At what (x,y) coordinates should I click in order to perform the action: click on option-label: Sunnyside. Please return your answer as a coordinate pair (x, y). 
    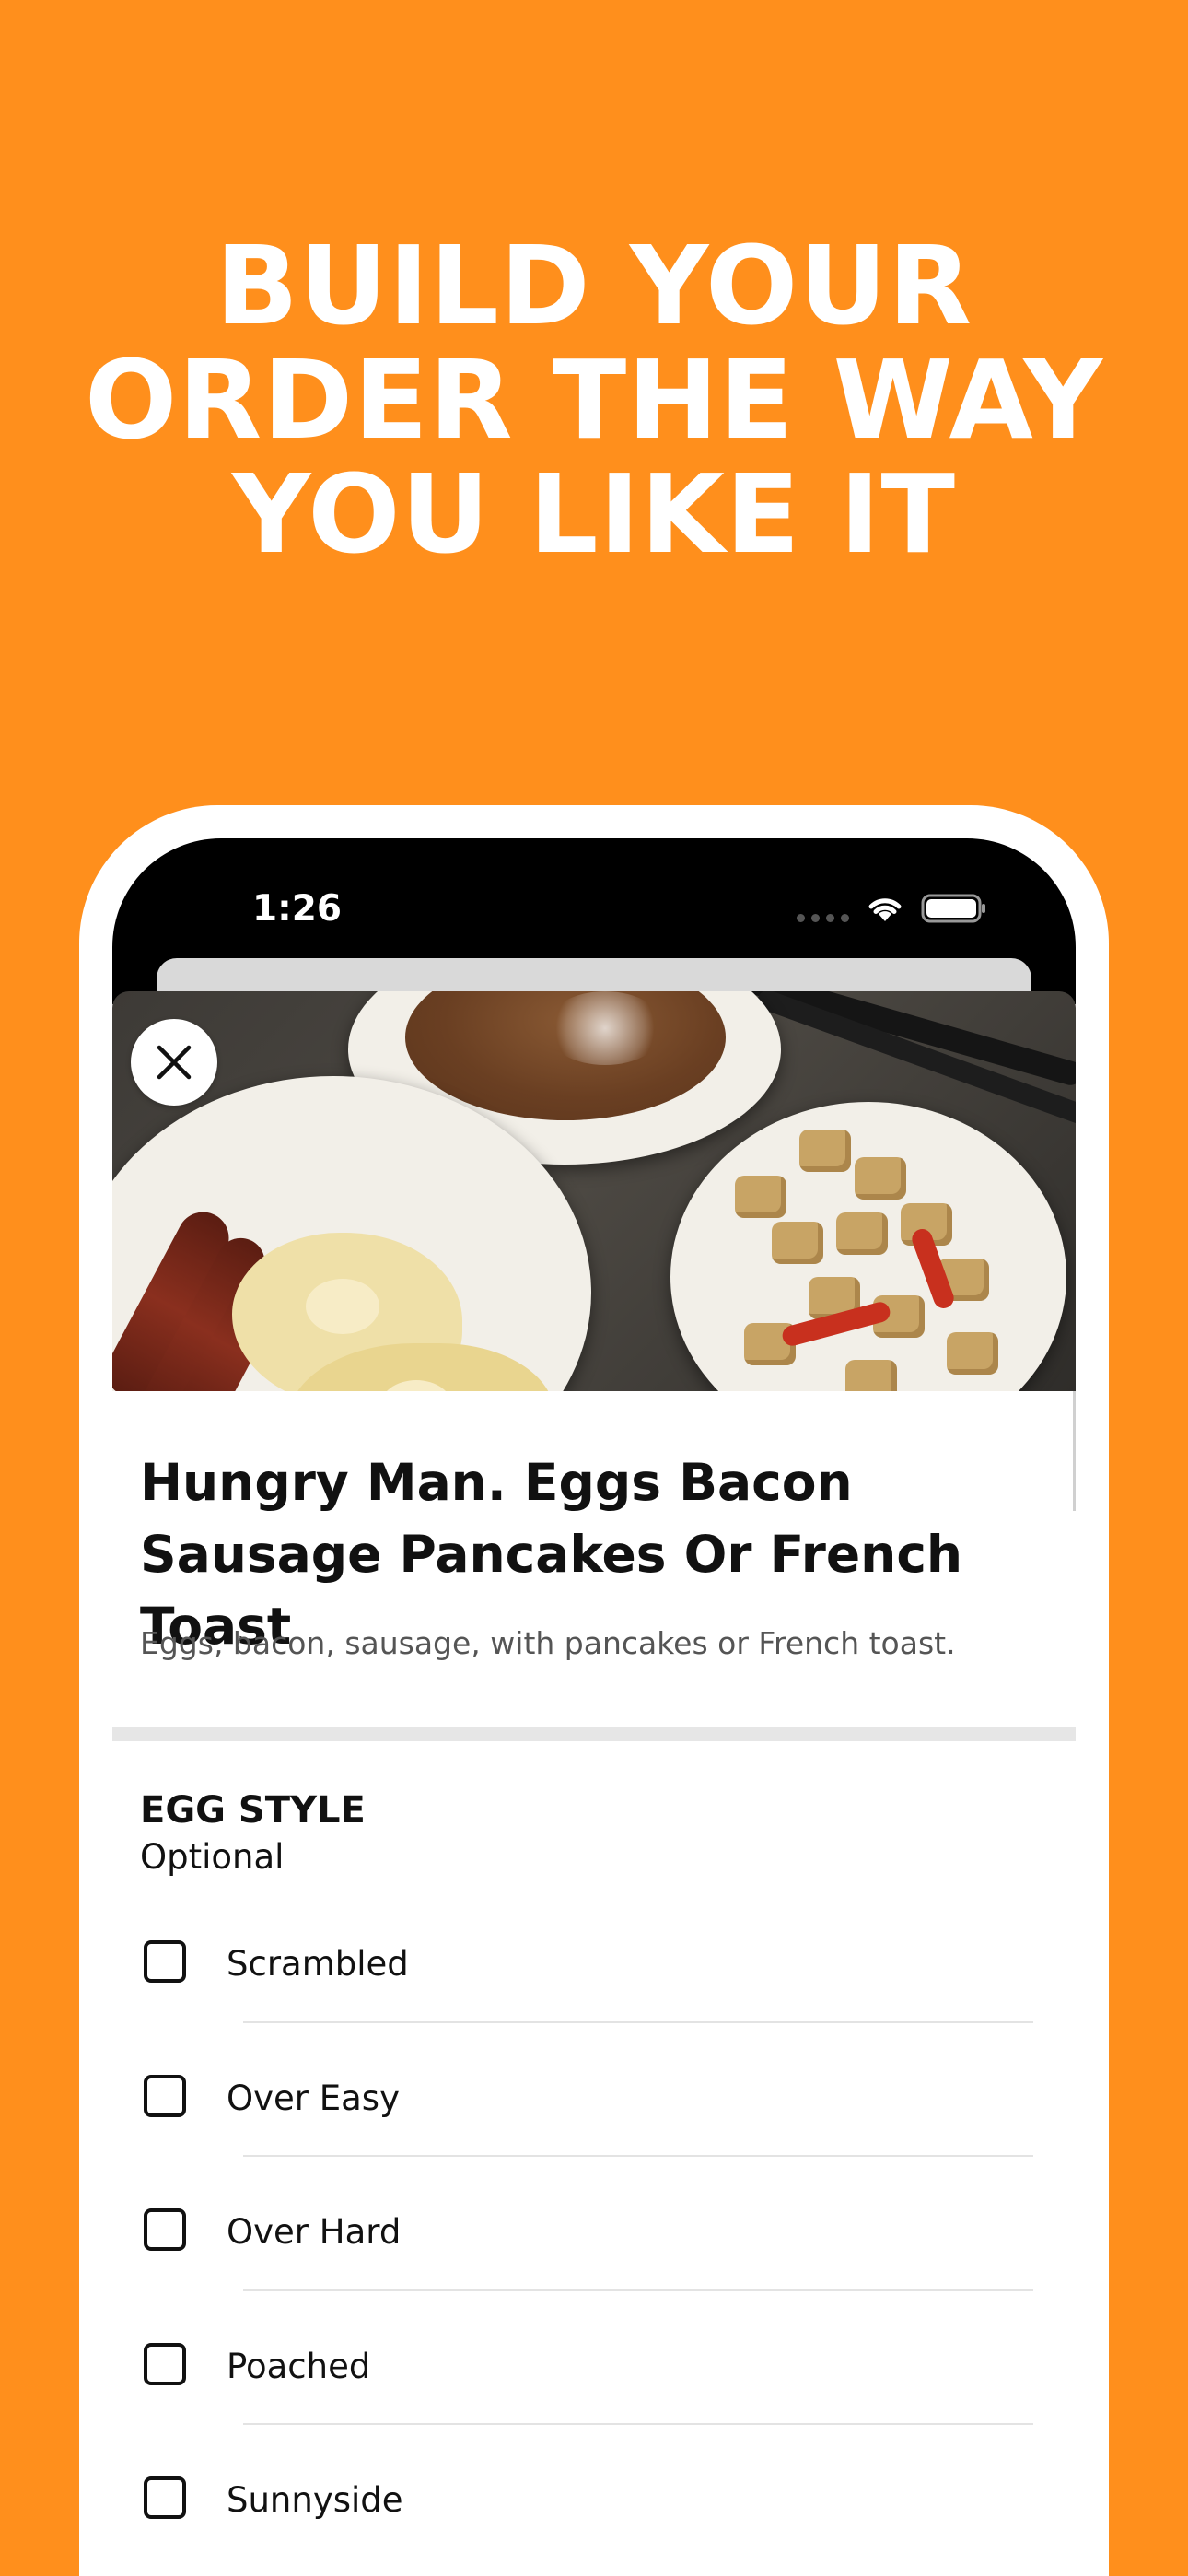
    Looking at the image, I should click on (315, 2500).